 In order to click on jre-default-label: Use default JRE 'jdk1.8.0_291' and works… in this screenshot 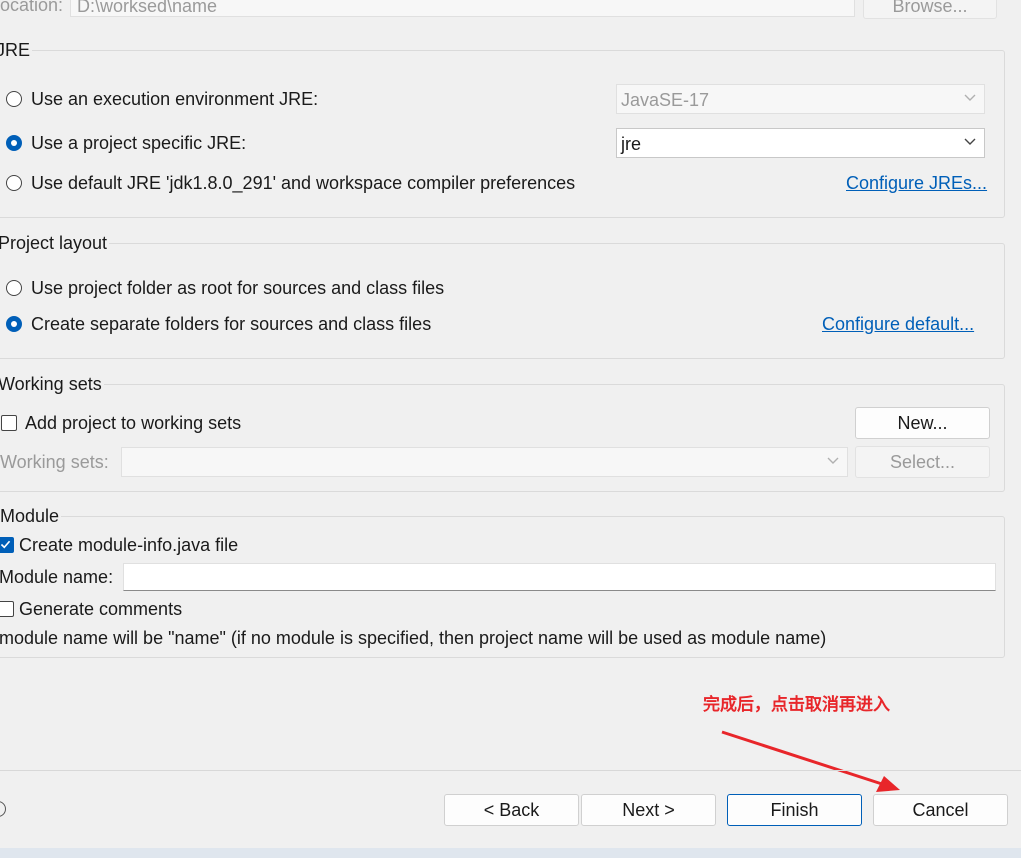, I will do `click(303, 183)`.